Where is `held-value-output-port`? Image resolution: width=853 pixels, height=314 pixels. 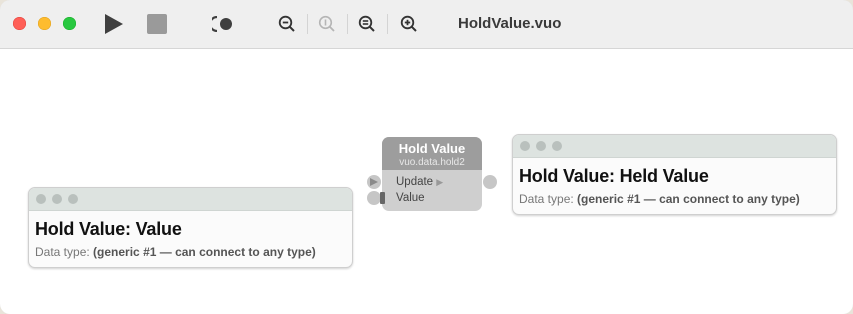 held-value-output-port is located at coordinates (490, 182).